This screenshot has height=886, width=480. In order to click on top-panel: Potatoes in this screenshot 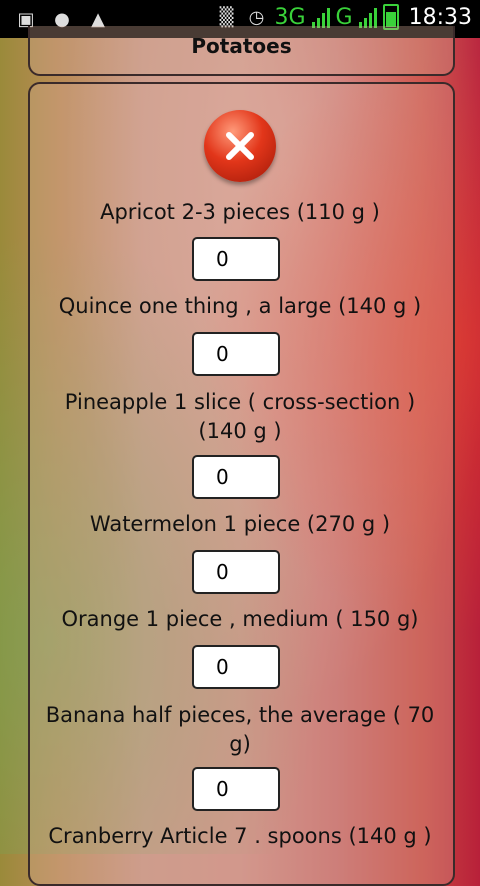, I will do `click(241, 51)`.